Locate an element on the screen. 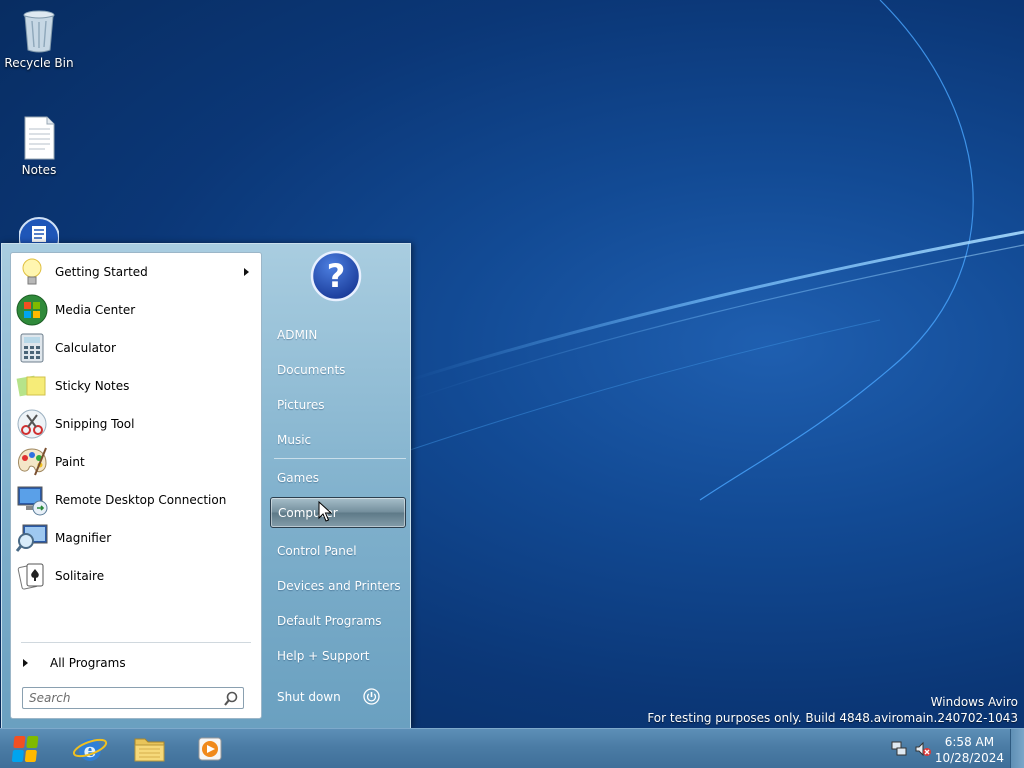 The image size is (1024, 768). recycle-bin-icon is located at coordinates (39, 30).